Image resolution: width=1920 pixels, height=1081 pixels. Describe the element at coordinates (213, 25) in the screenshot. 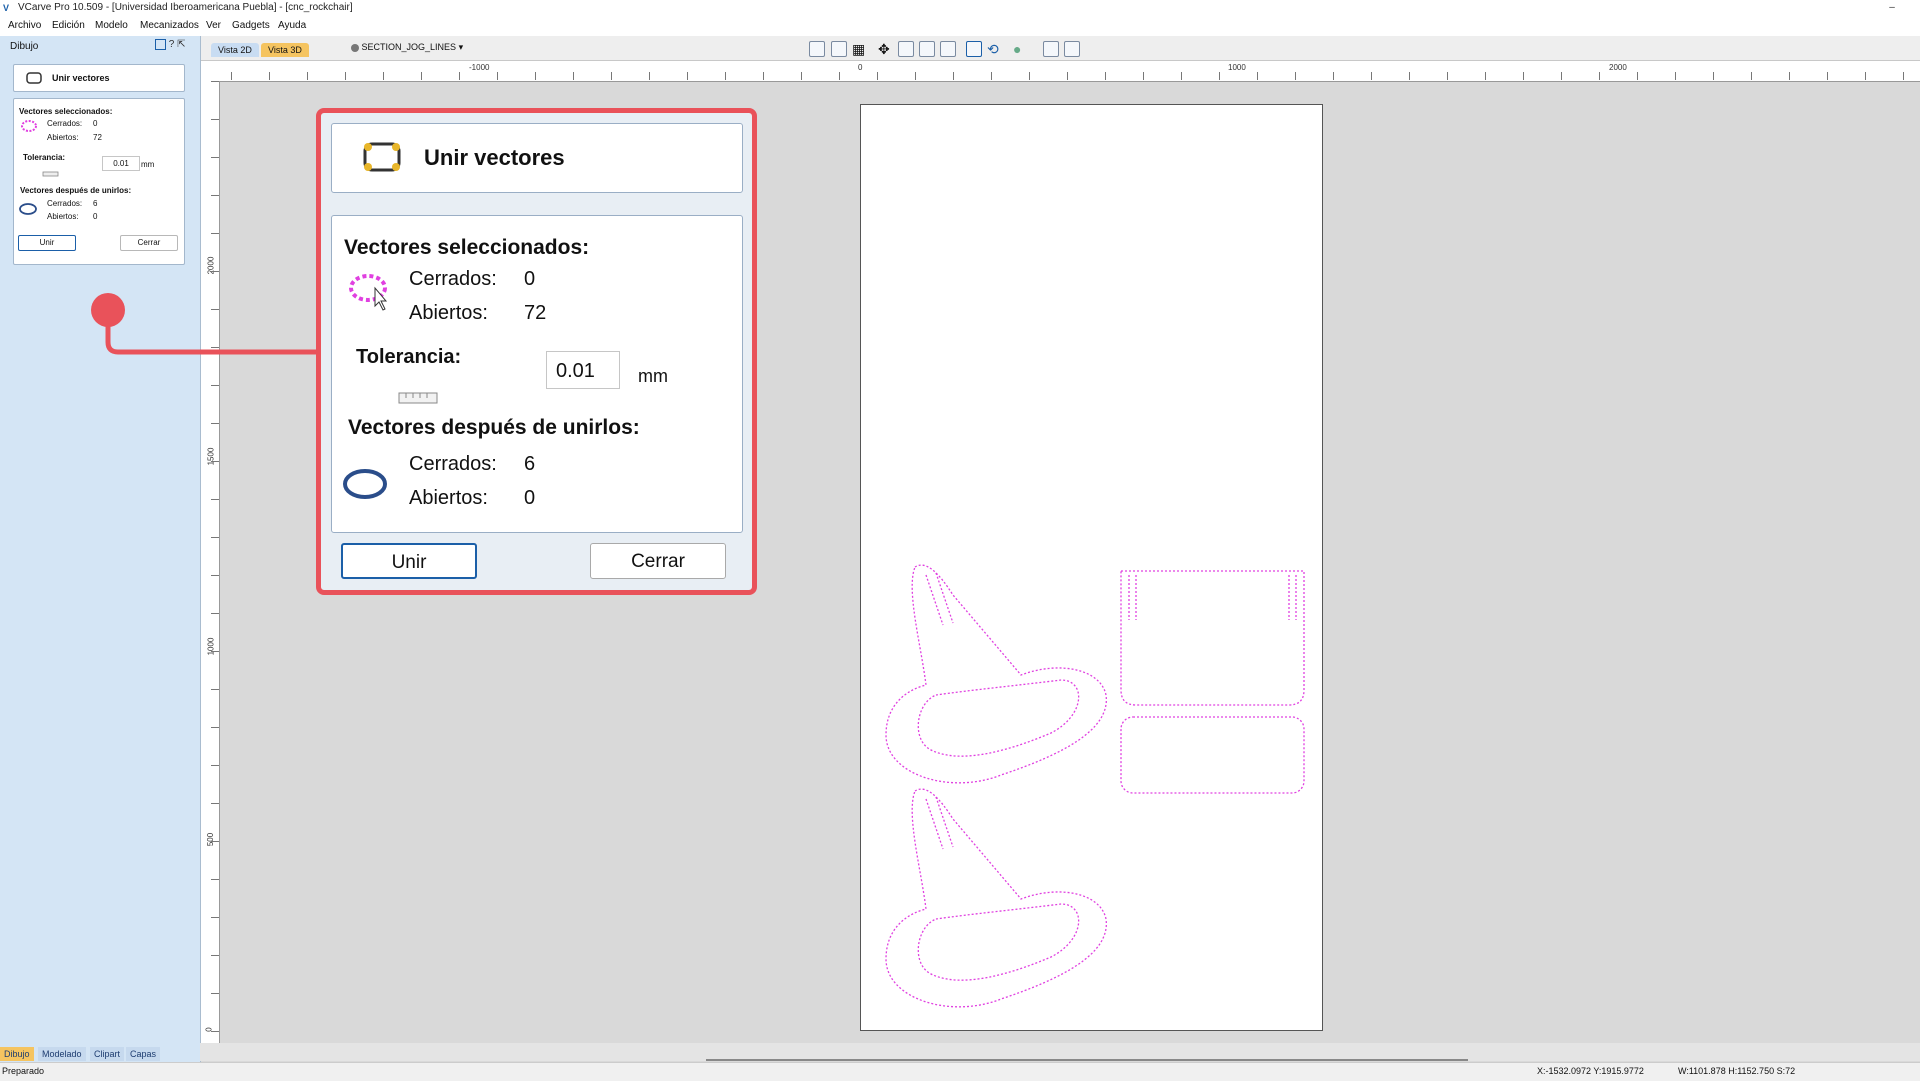

I see `menu-ver: Ver` at that location.